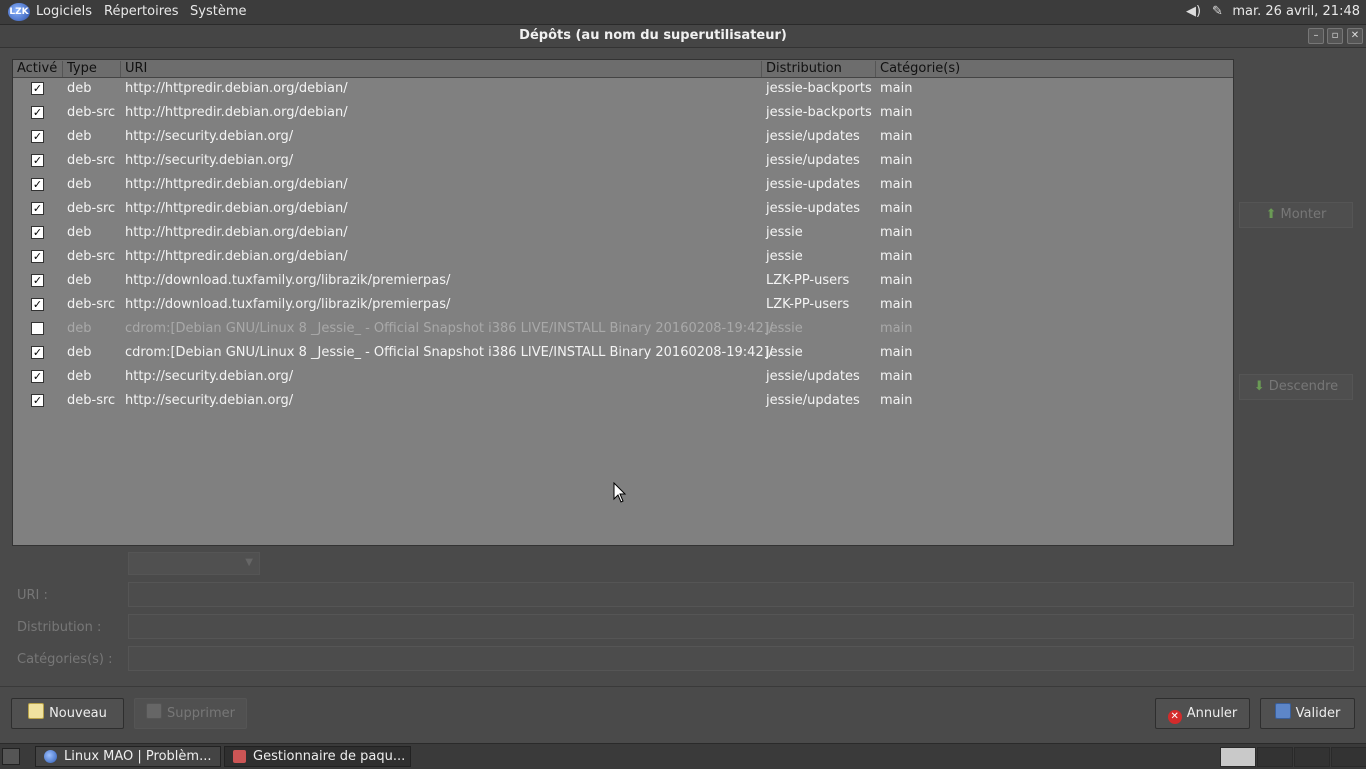 Image resolution: width=1366 pixels, height=769 pixels. What do you see at coordinates (1193, 11) in the screenshot?
I see `volume-icon: ◀)` at bounding box center [1193, 11].